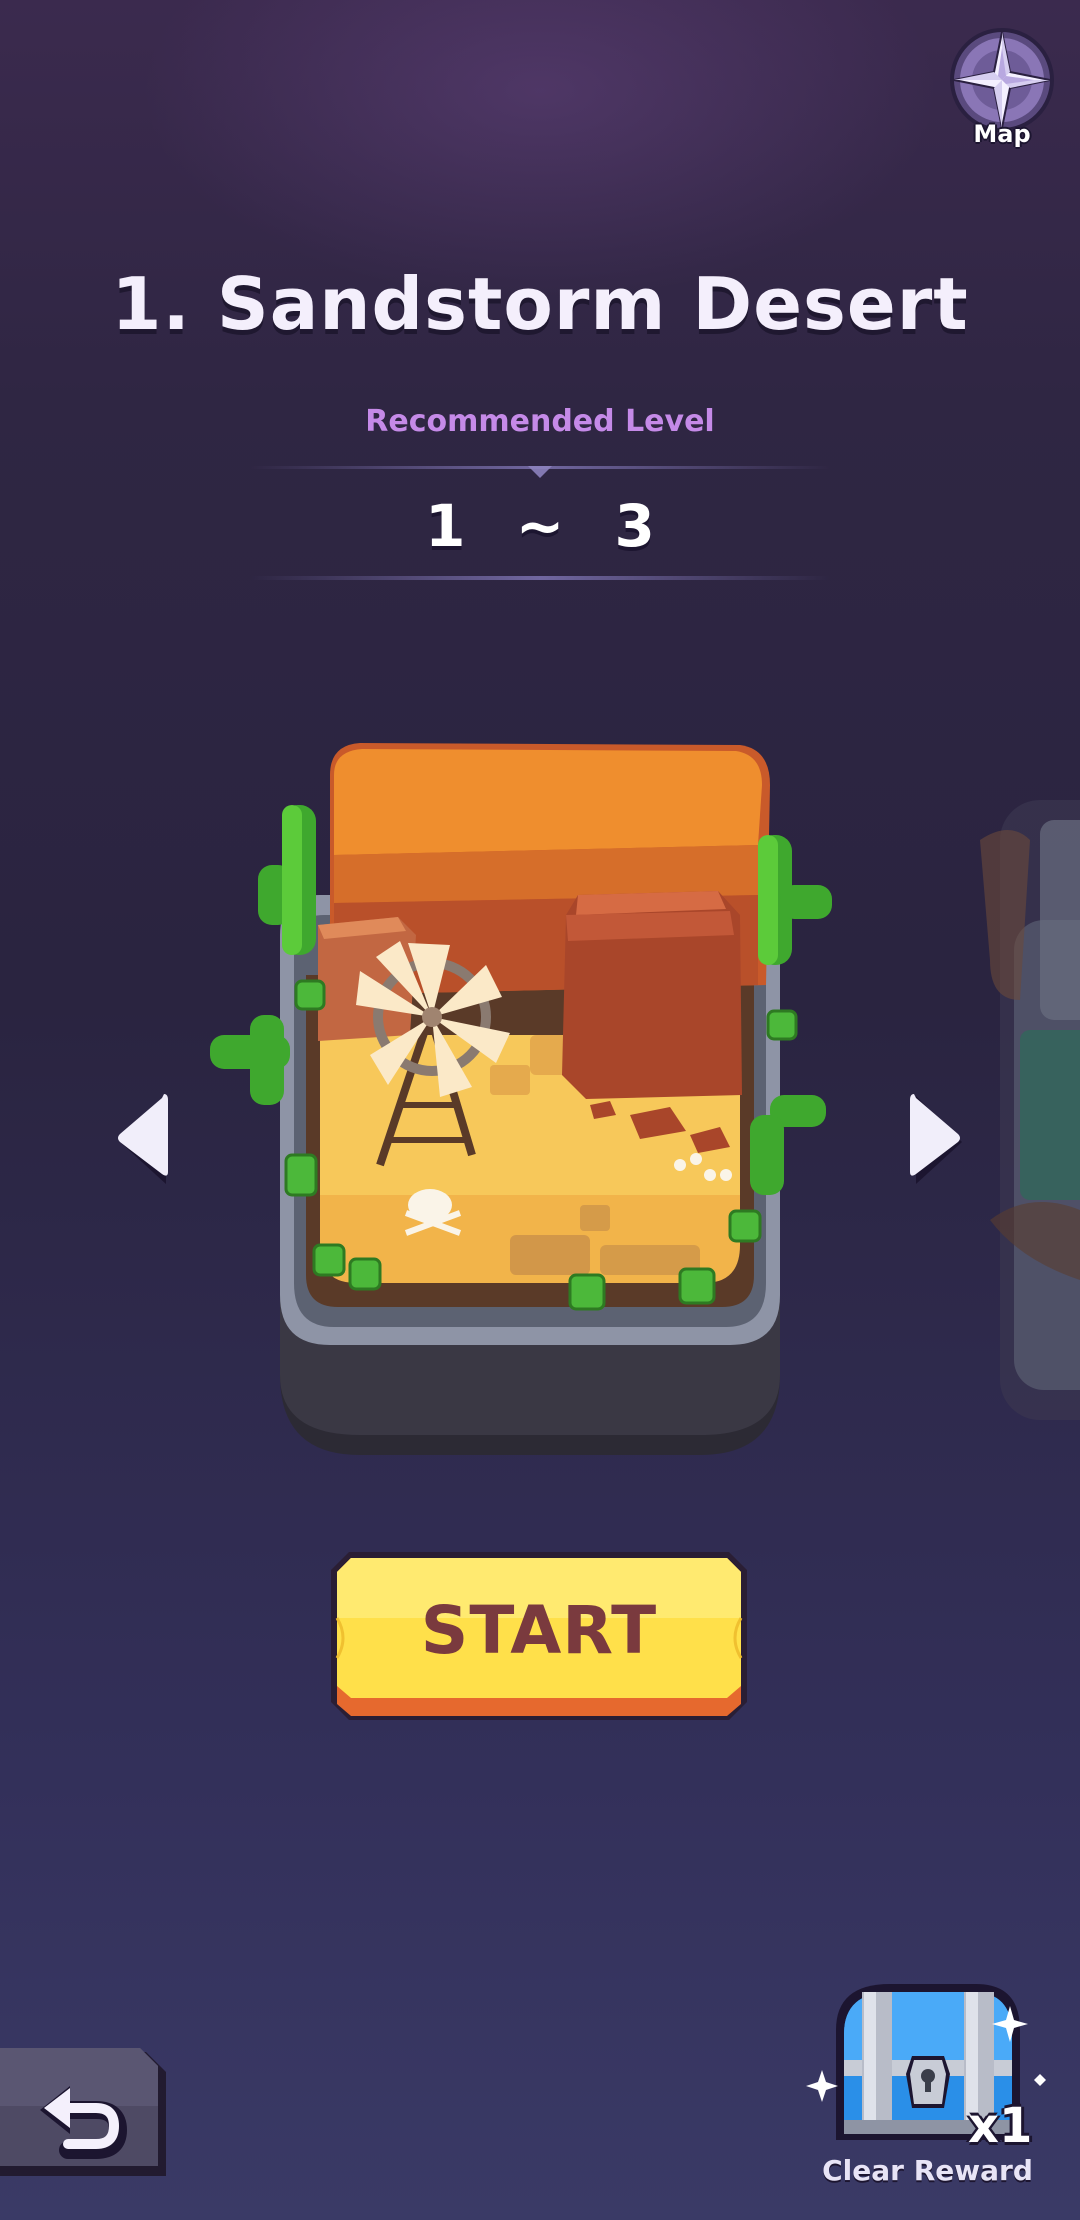 The image size is (1080, 2220). Describe the element at coordinates (927, 2170) in the screenshot. I see `reward-label: Clear Reward` at that location.